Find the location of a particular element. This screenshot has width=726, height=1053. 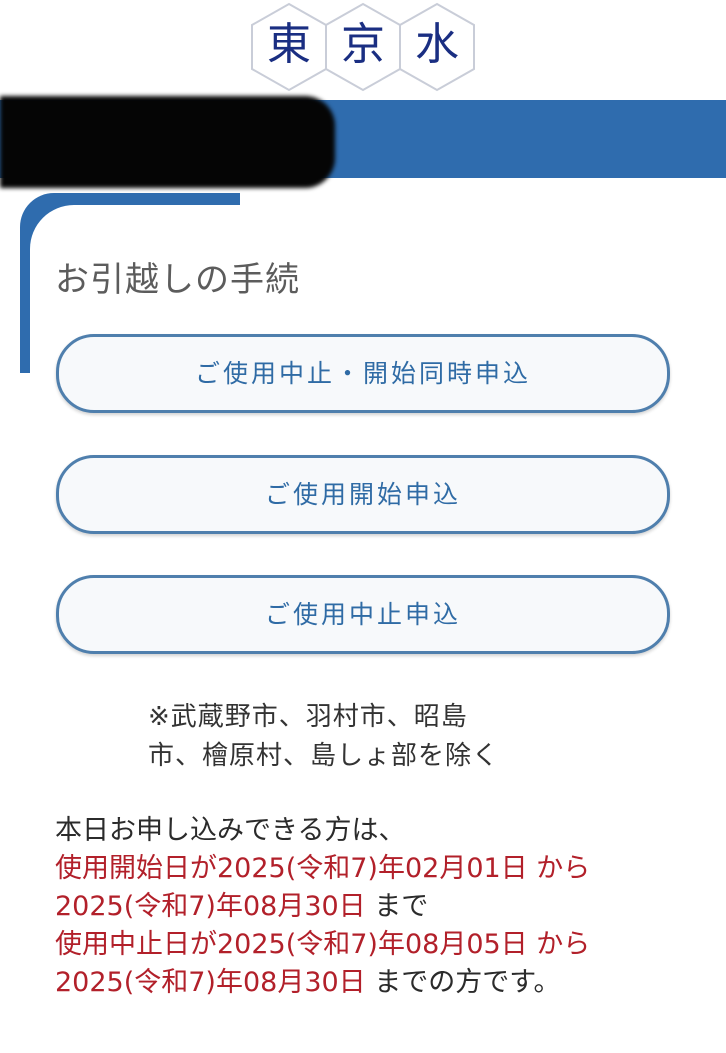

stop-date-range-to: 2025(令和7)年08月30日 is located at coordinates (210, 982).